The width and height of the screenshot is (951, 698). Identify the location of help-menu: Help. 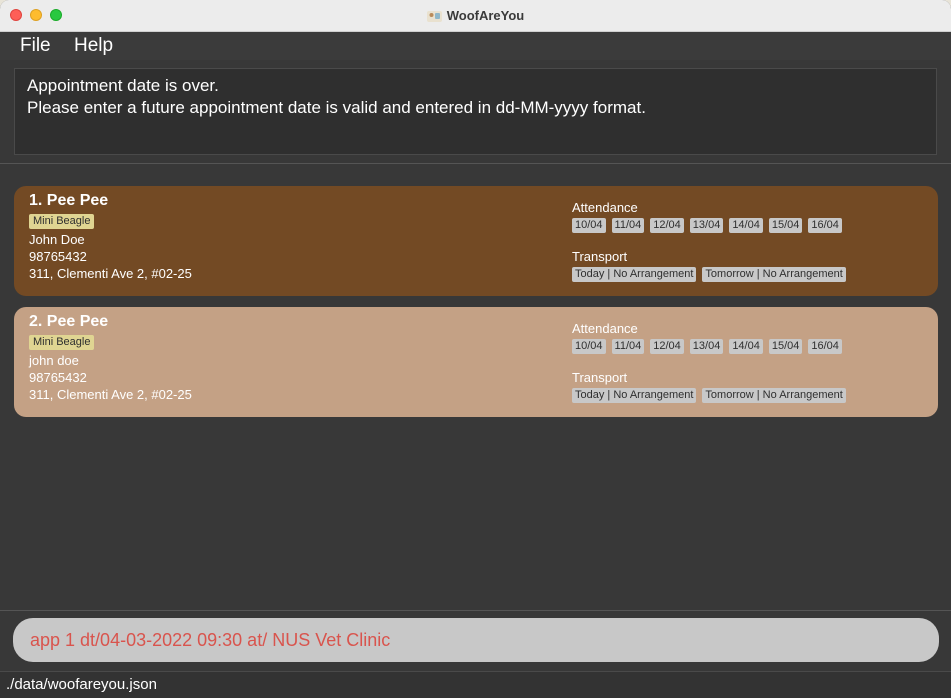
(93, 46).